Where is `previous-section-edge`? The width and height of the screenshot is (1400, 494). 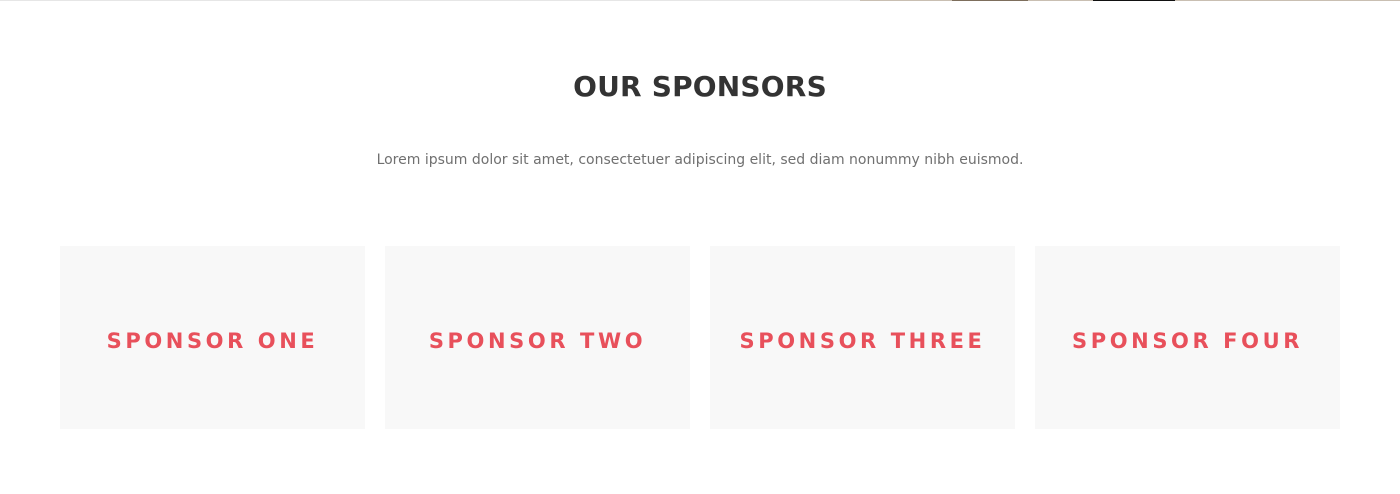
previous-section-edge is located at coordinates (700, 0).